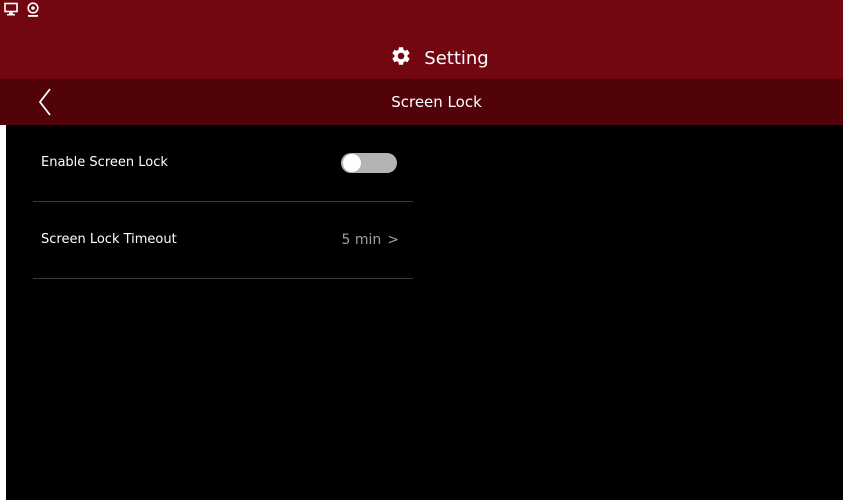 This screenshot has height=500, width=843. Describe the element at coordinates (223, 163) in the screenshot. I see `enable-screen-lock-row: Enable Screen Lock` at that location.